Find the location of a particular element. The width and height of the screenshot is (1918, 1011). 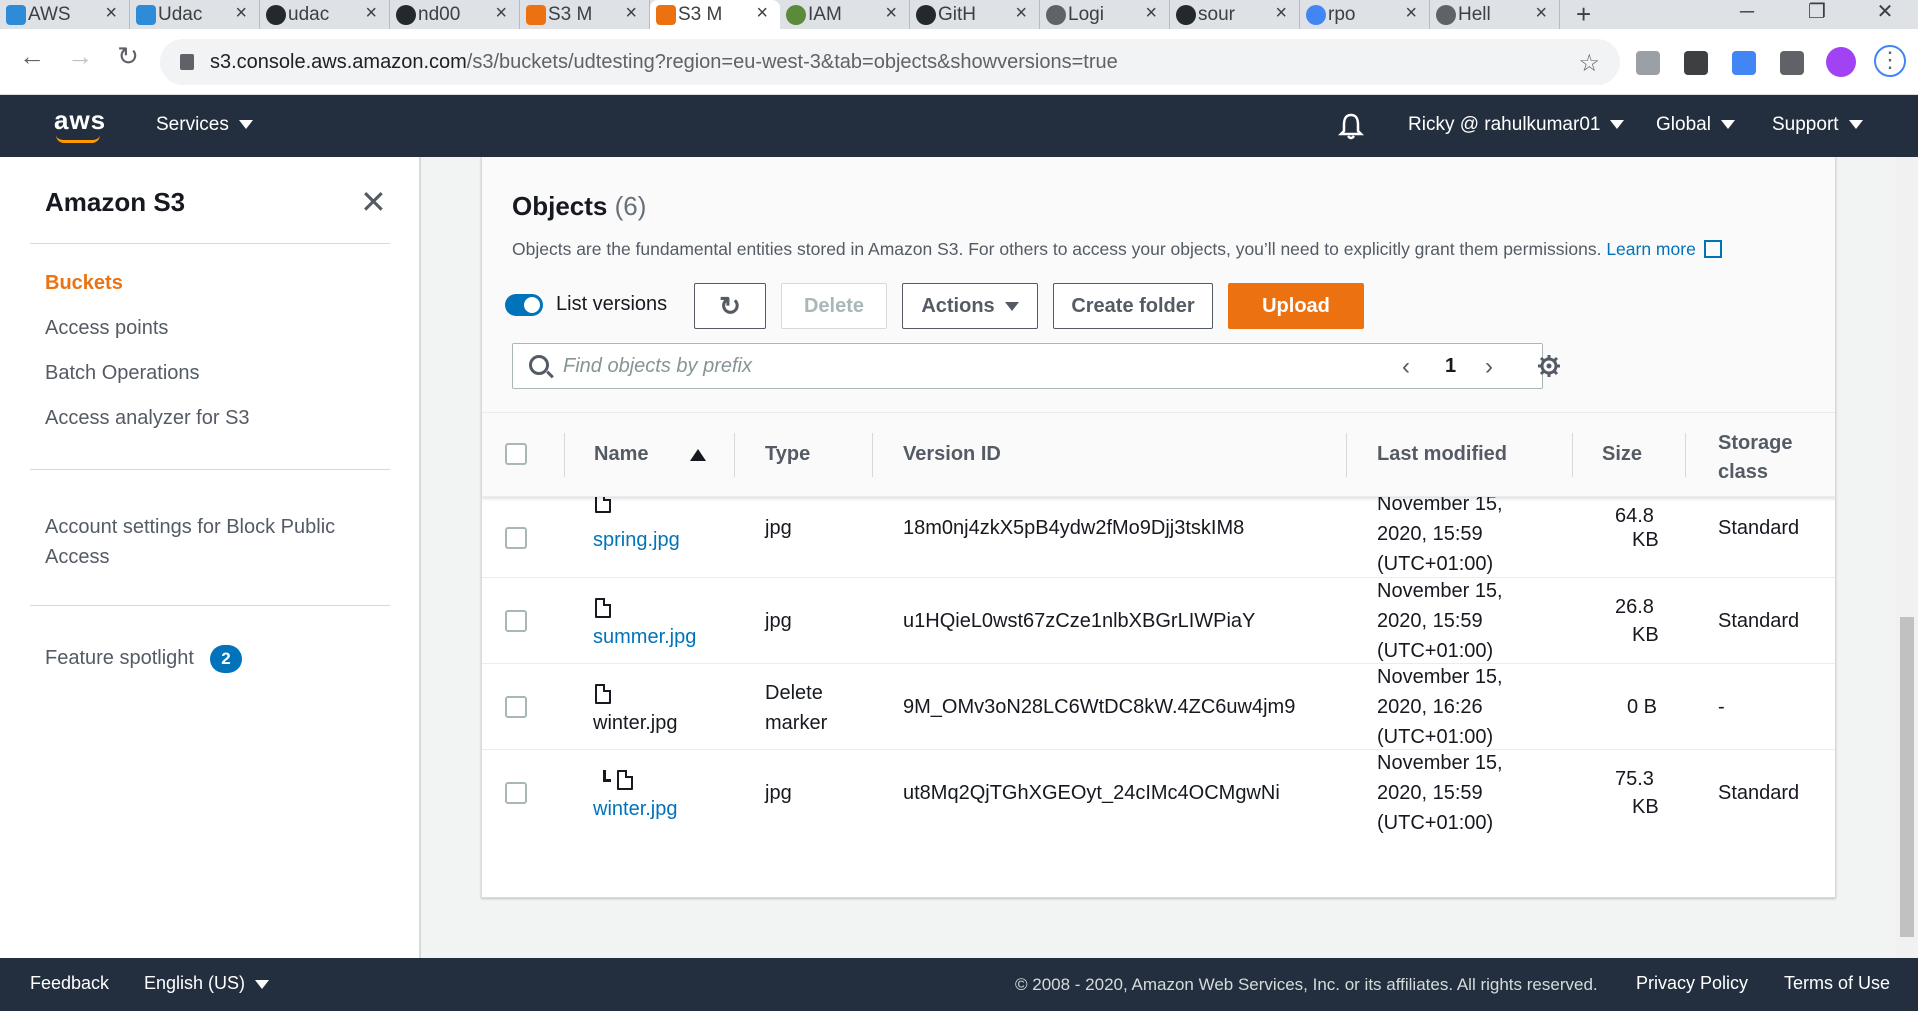

page-number: 1 is located at coordinates (1450, 366).